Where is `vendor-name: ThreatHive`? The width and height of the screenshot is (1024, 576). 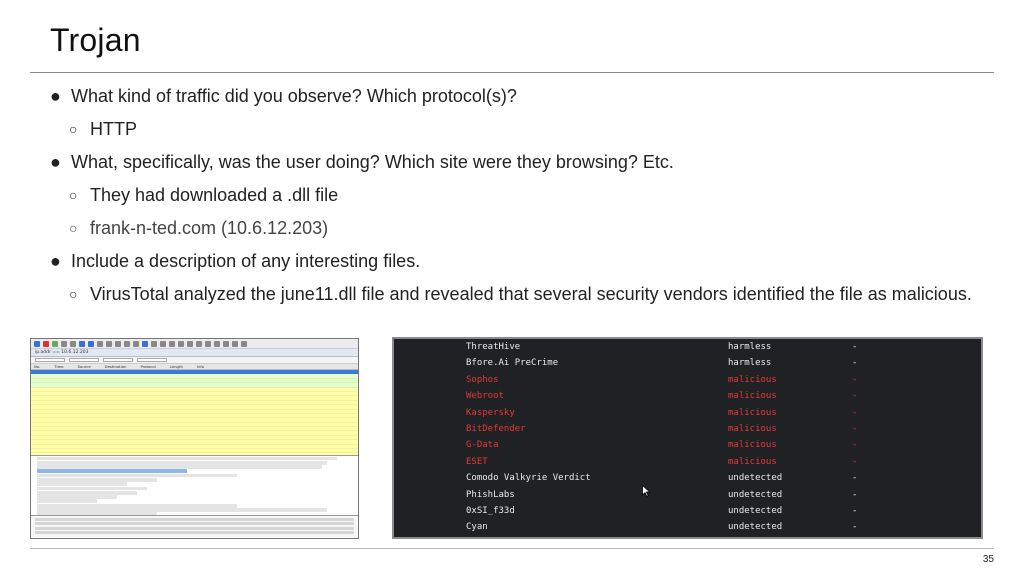
vendor-name: ThreatHive is located at coordinates (493, 347).